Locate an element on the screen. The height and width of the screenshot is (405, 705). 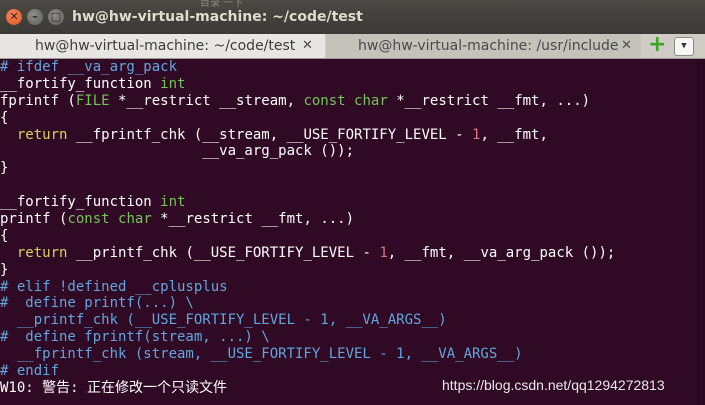
code-token: __printf_chk (__USE_FORTIFY_LEVEL - is located at coordinates (223, 252).